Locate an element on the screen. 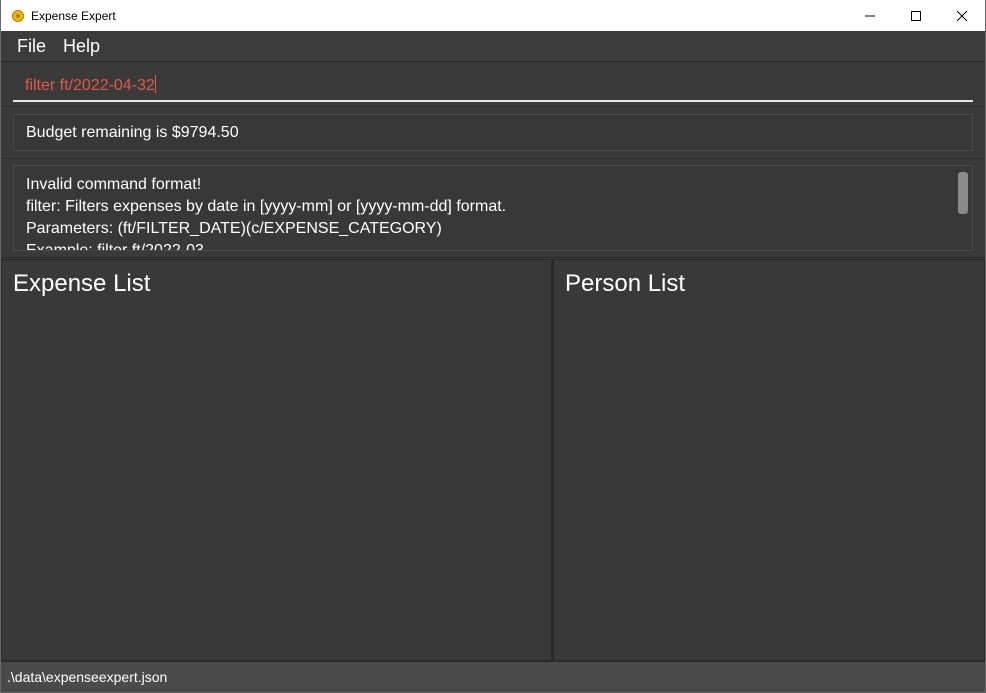 The width and height of the screenshot is (986, 693). result-scrollbar is located at coordinates (963, 193).